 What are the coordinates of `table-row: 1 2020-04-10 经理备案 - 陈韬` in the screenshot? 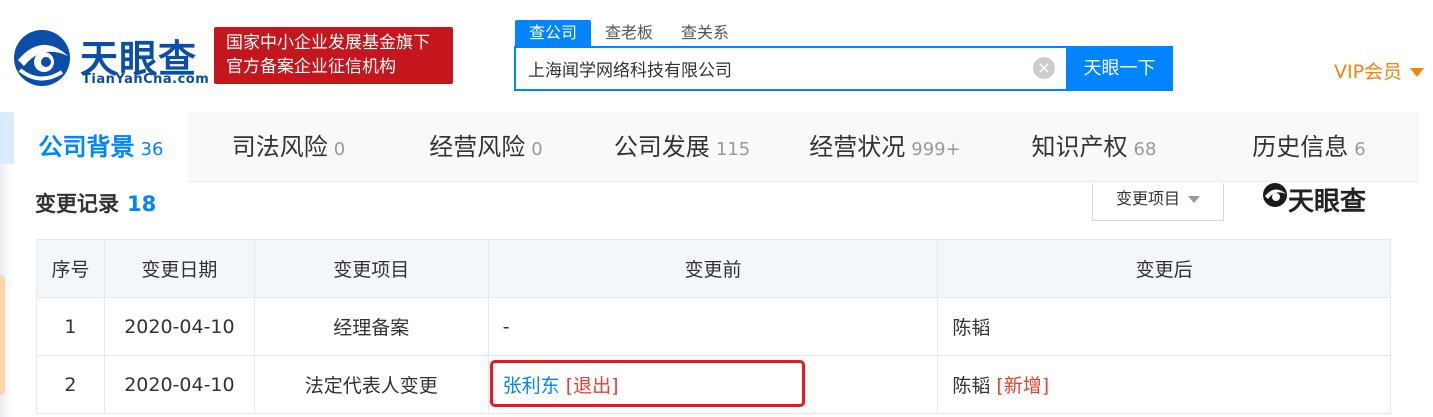 It's located at (713, 326).